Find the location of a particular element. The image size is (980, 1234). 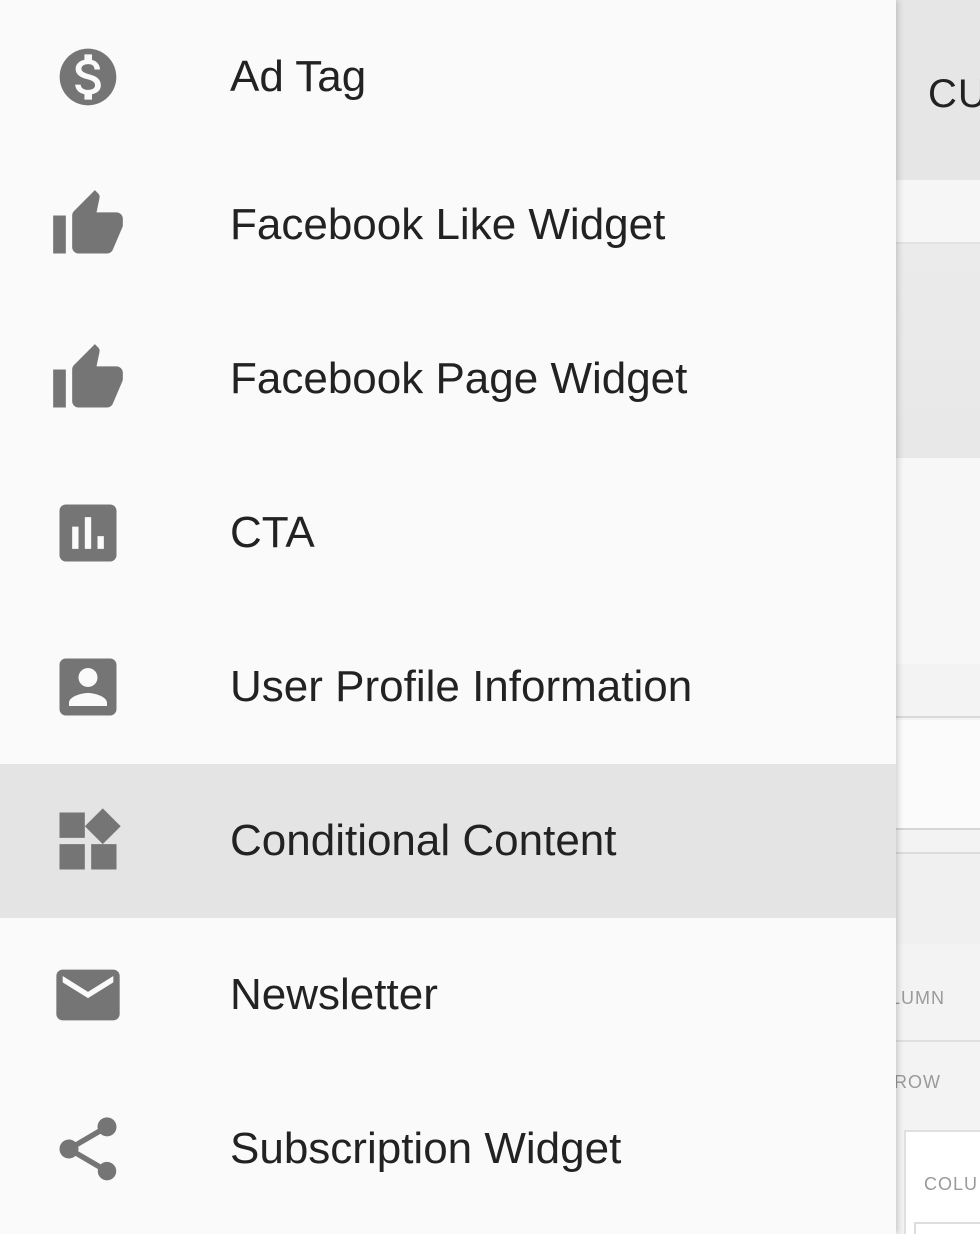

menu-item-label: Ad Tag is located at coordinates (298, 76).